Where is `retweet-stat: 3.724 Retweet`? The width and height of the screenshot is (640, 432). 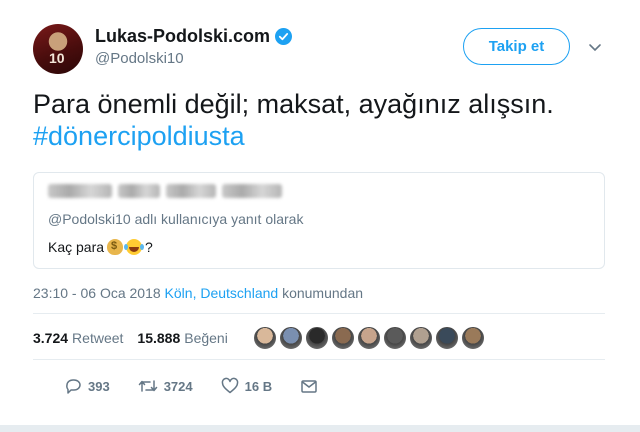
retweet-stat: 3.724 Retweet is located at coordinates (78, 338).